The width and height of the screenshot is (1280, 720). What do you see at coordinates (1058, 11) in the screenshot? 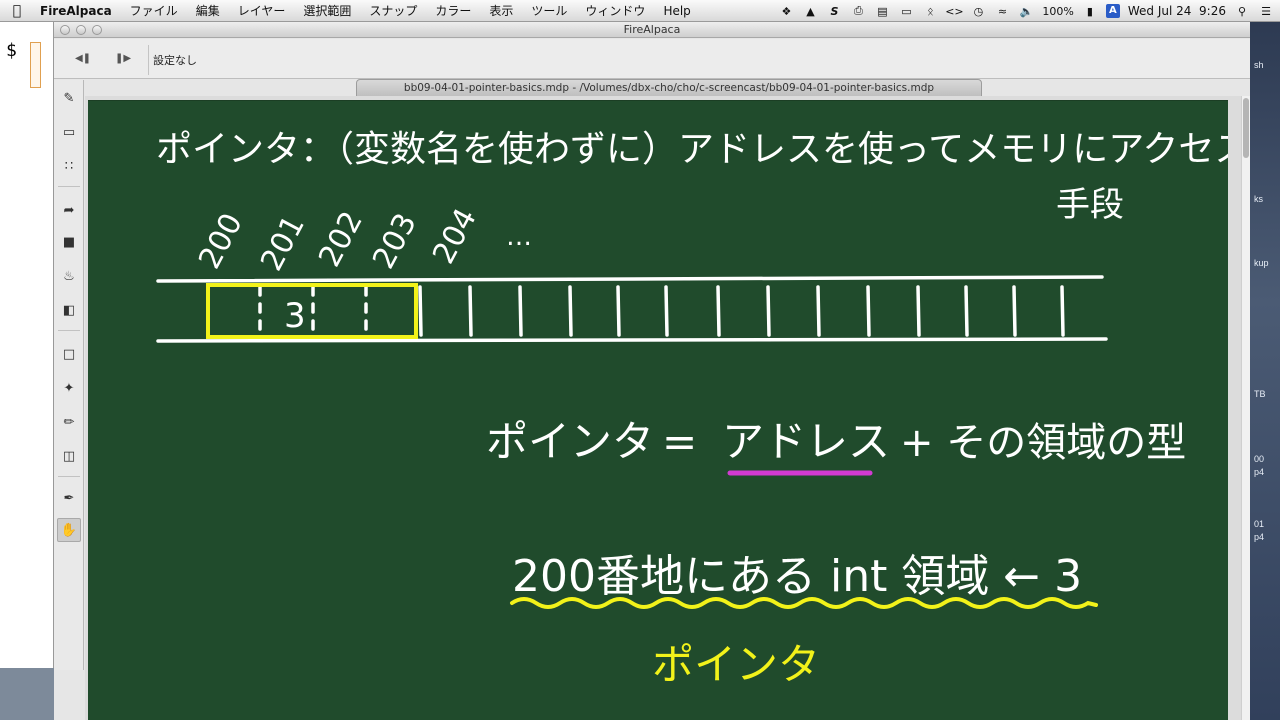
I see `battery-percent: 100%` at bounding box center [1058, 11].